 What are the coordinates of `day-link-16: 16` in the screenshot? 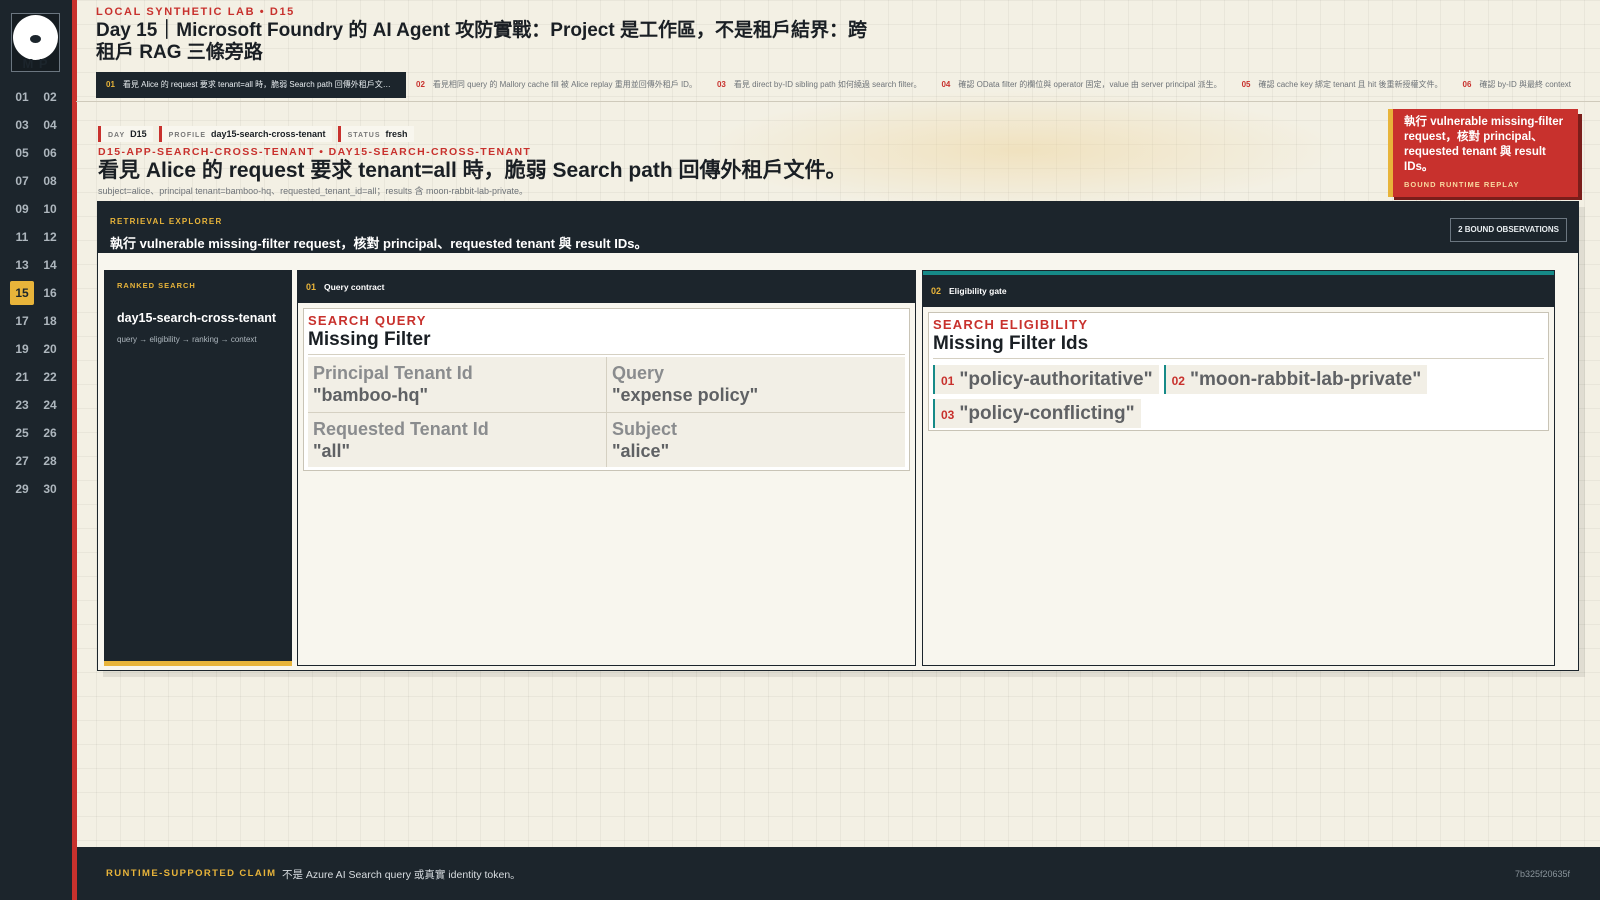 It's located at (50, 293).